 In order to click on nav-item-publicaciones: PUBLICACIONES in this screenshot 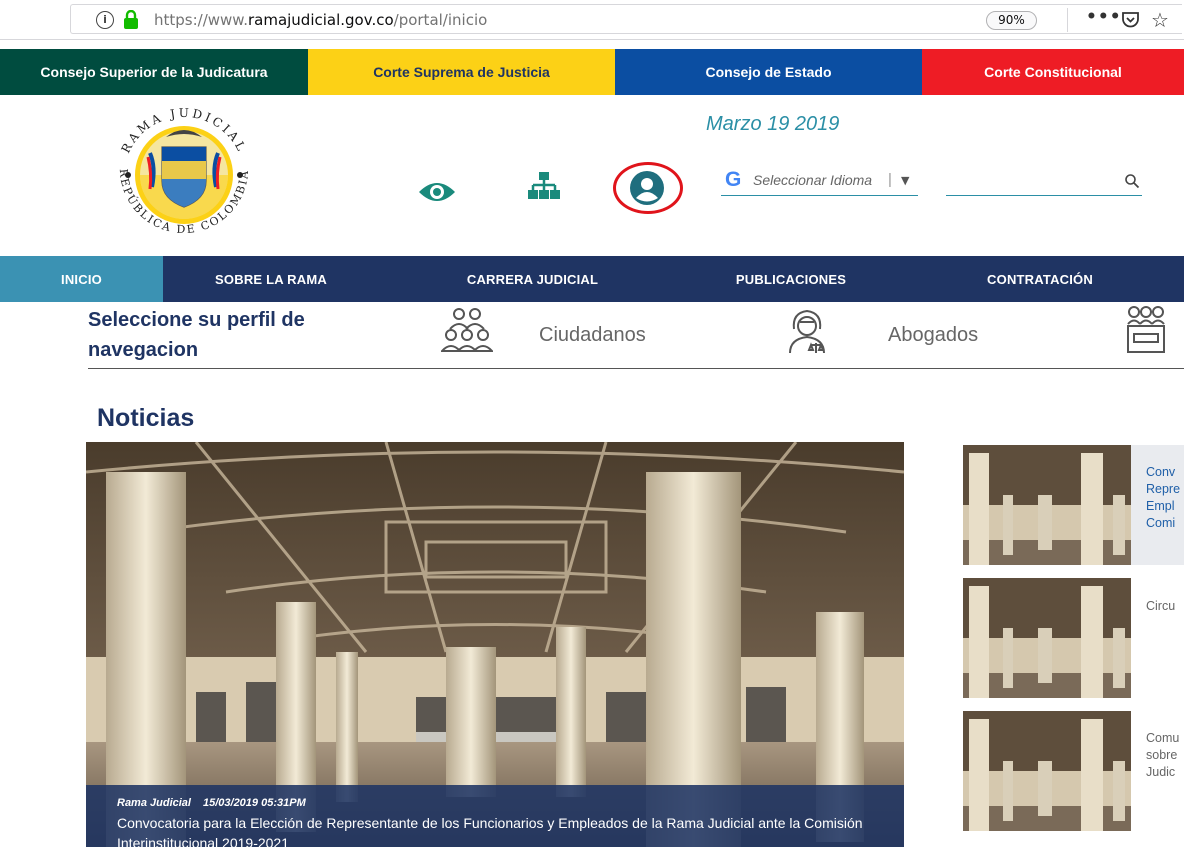, I will do `click(791, 279)`.